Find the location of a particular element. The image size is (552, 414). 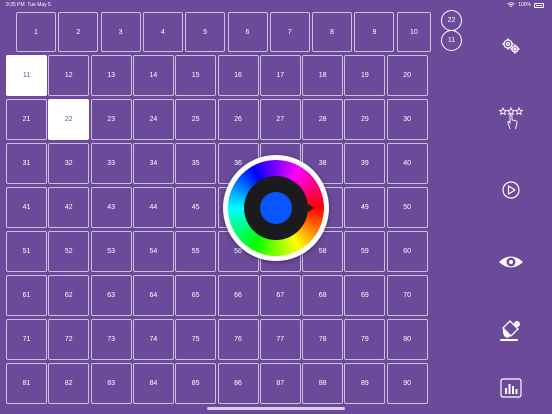

grid-cell: 26 is located at coordinates (238, 119).